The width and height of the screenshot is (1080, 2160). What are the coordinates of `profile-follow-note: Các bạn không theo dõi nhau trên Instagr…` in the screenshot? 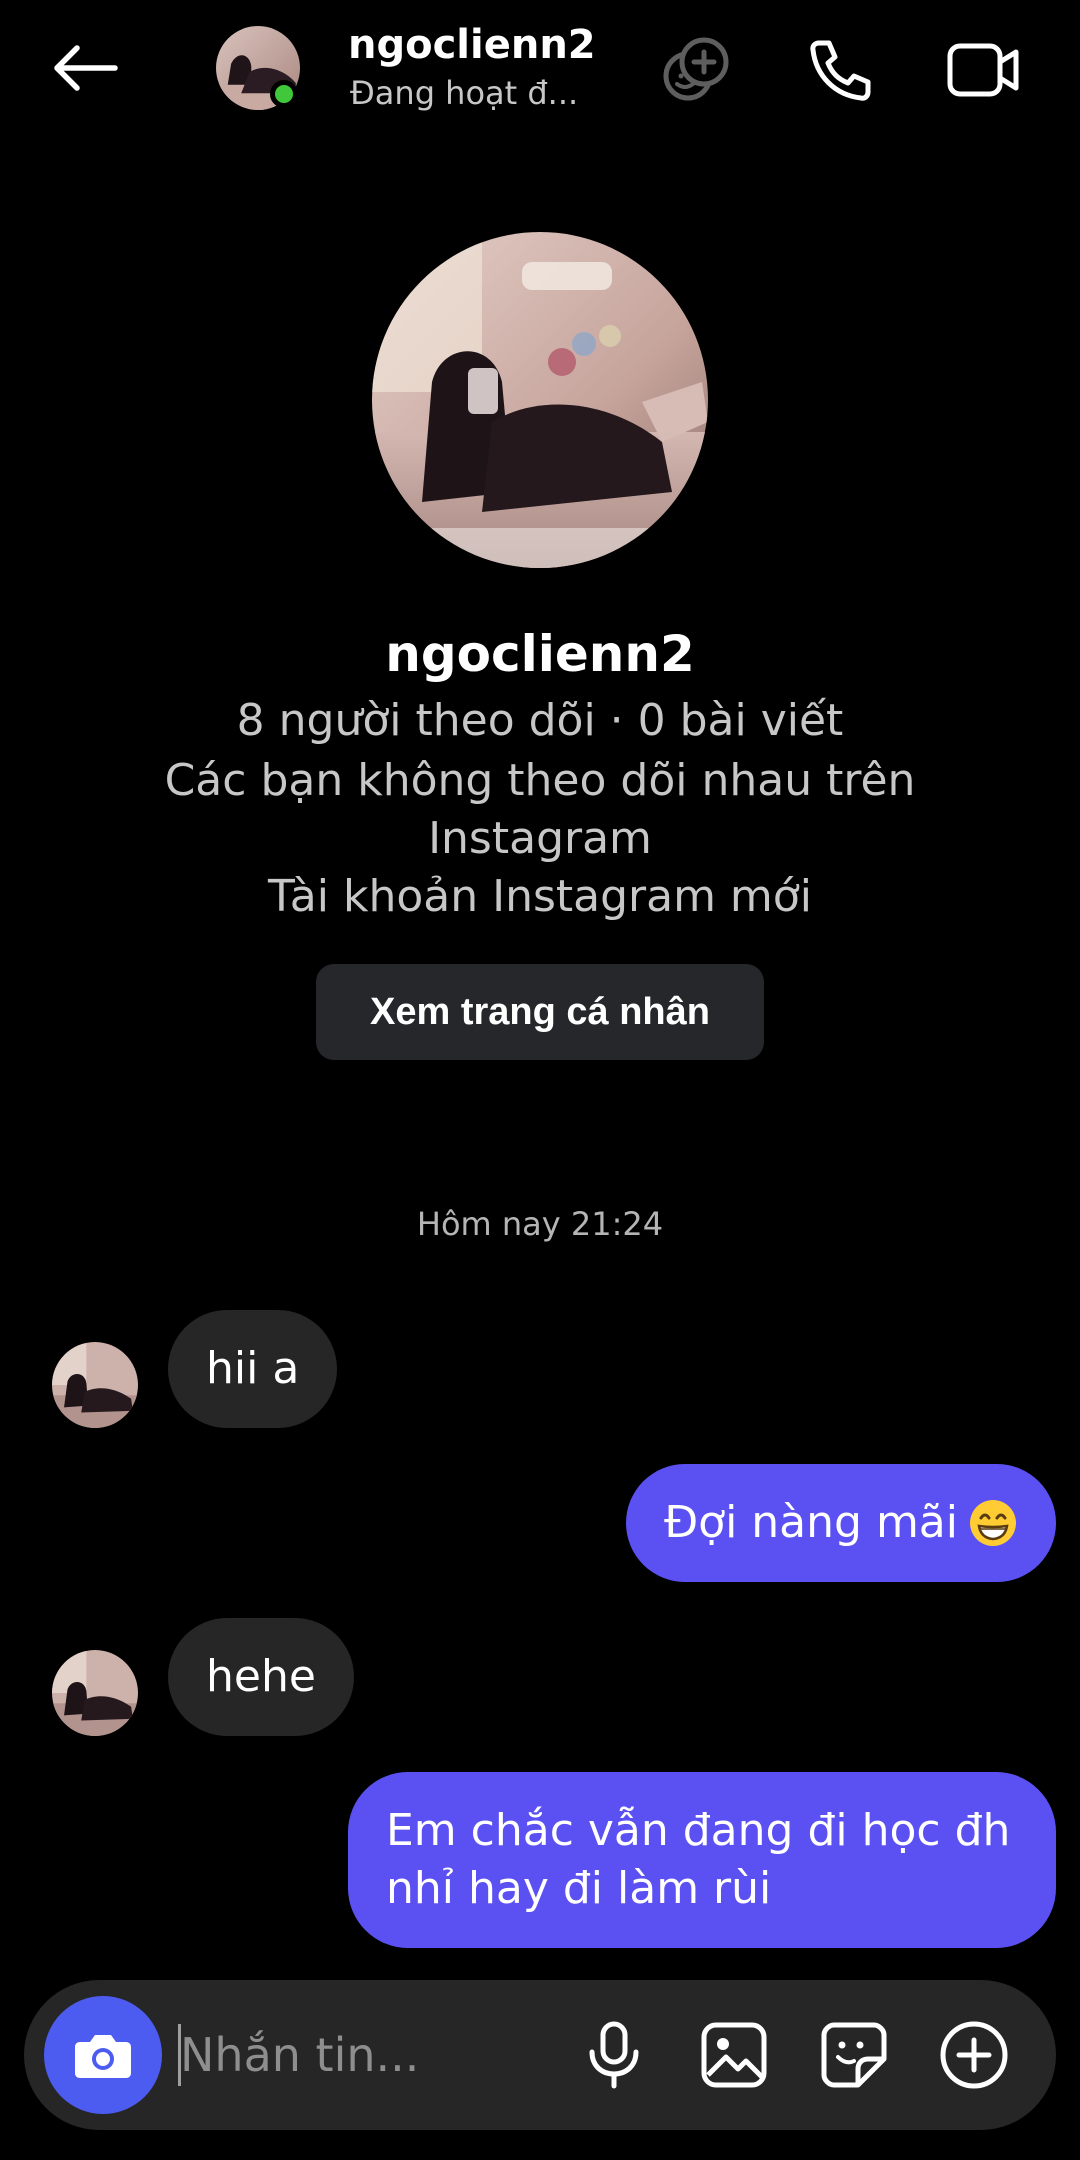 It's located at (540, 809).